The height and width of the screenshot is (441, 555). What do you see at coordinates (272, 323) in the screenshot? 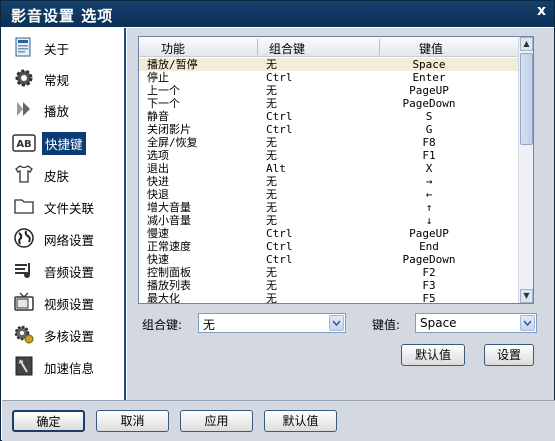
I see `modifier-select: 无` at bounding box center [272, 323].